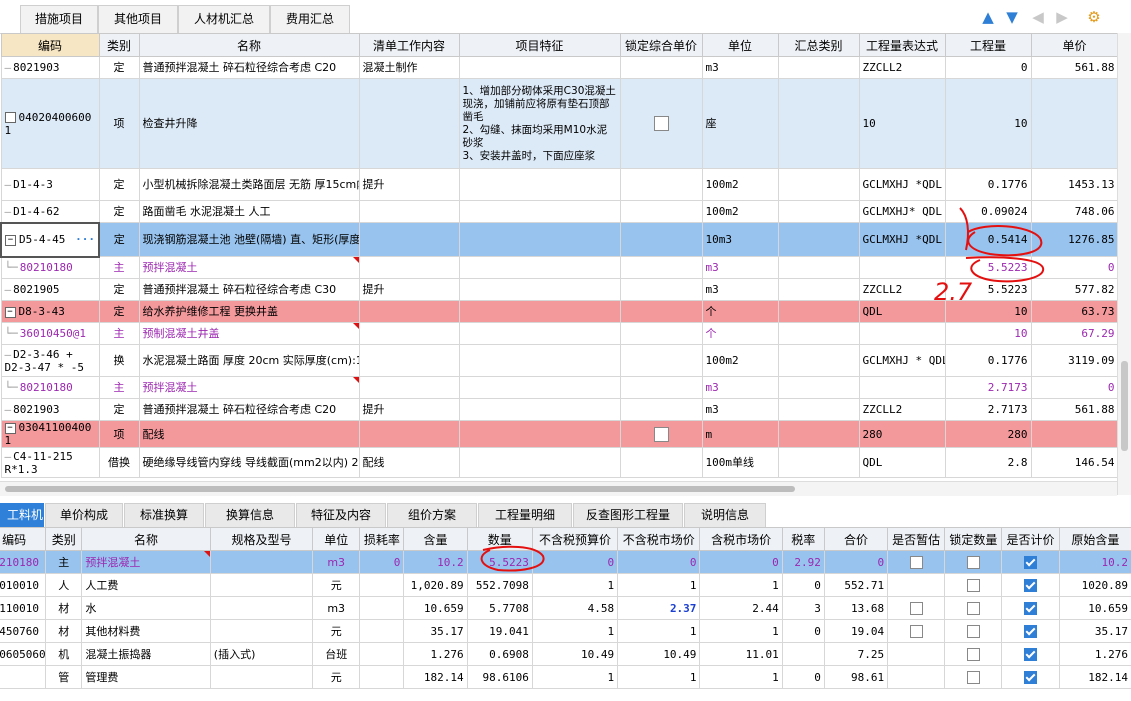 This screenshot has width=1131, height=701. Describe the element at coordinates (261, 585) in the screenshot. I see `spec-cell` at that location.